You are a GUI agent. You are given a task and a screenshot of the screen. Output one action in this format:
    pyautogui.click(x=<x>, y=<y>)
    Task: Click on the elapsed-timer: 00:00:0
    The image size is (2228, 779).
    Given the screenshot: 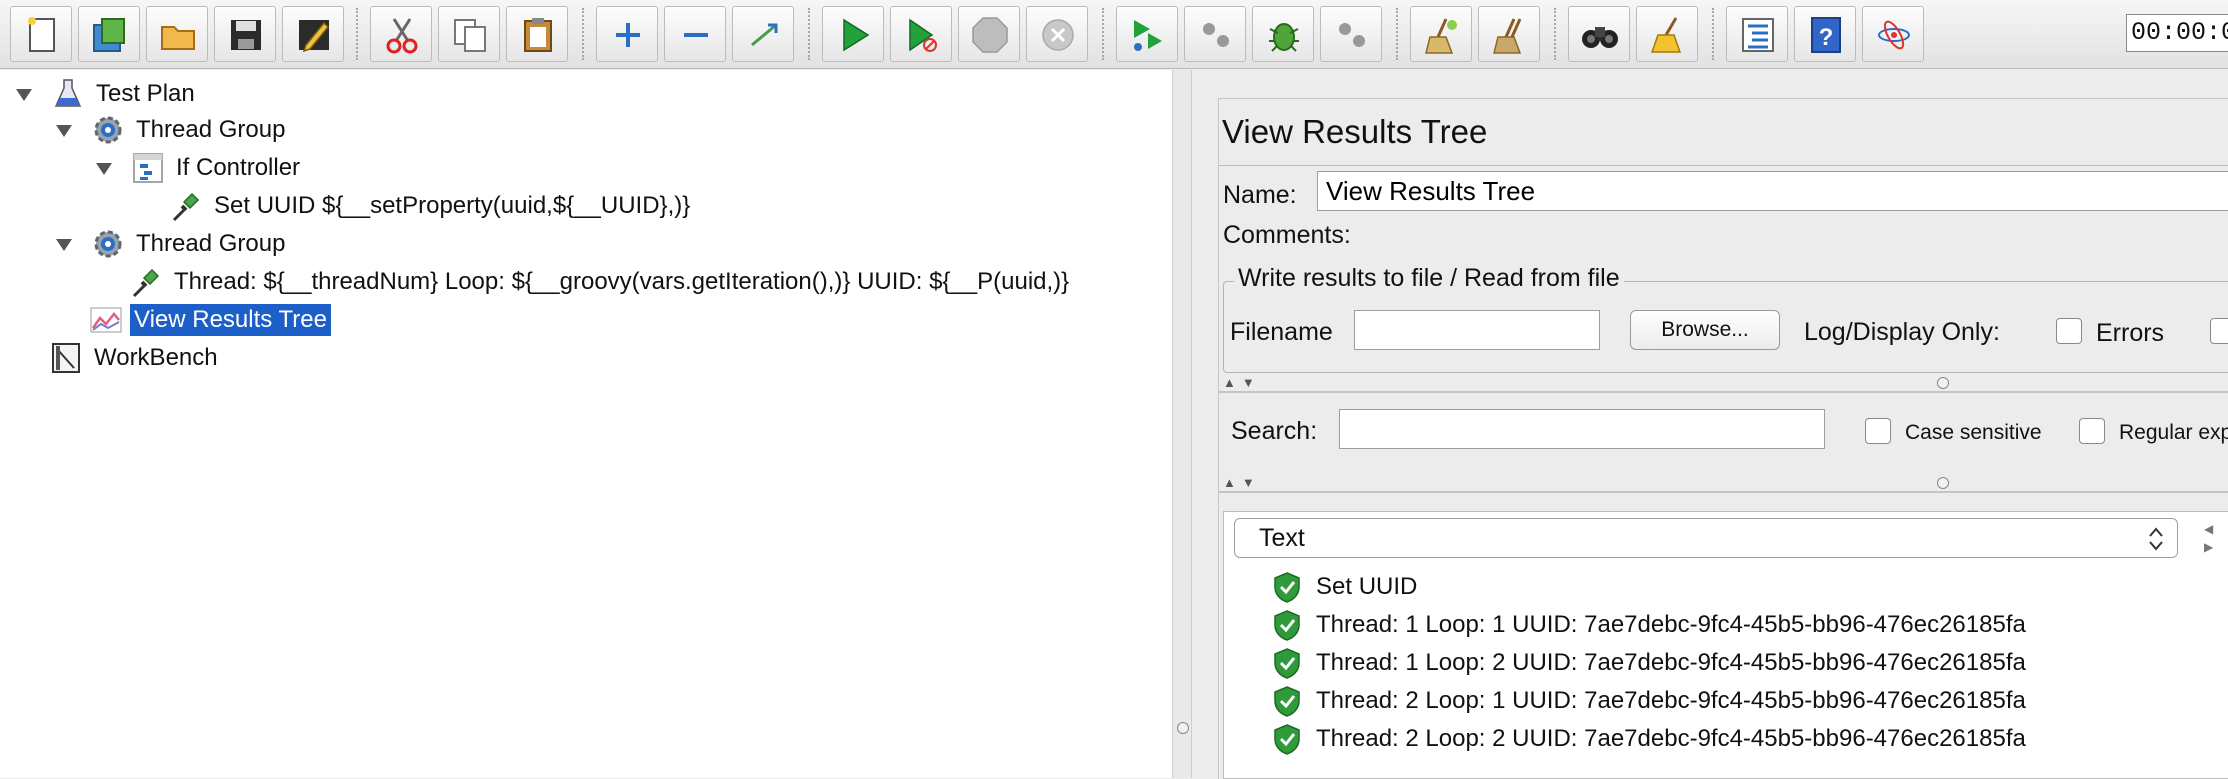 What is the action you would take?
    pyautogui.click(x=2177, y=33)
    